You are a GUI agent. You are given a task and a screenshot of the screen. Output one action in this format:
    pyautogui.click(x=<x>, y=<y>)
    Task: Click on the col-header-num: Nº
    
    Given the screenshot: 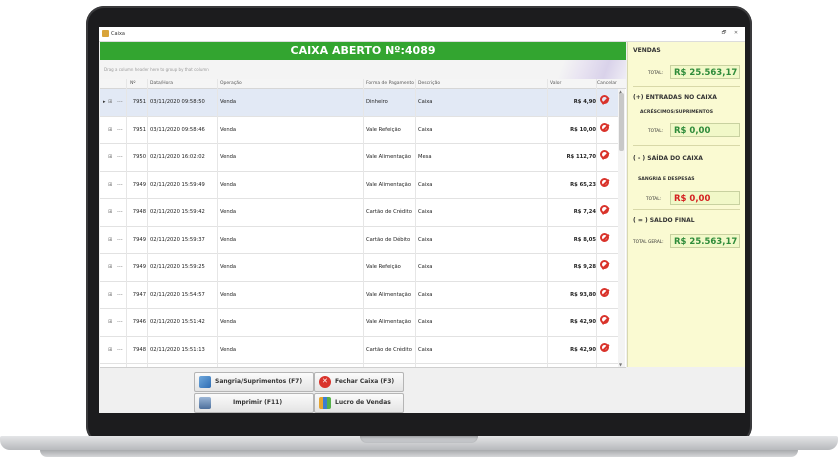 What is the action you would take?
    pyautogui.click(x=133, y=83)
    